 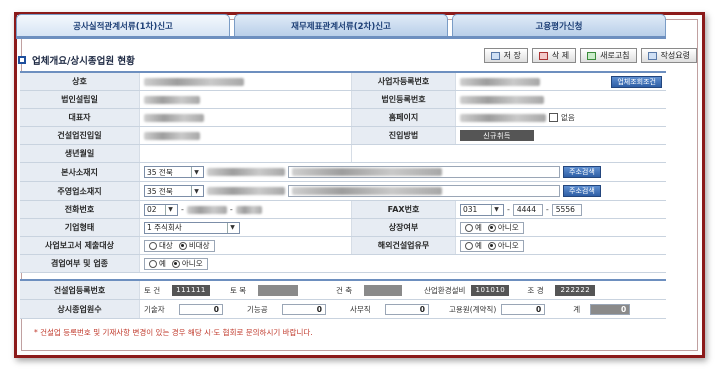 What do you see at coordinates (668, 55) in the screenshot?
I see `guide-button: 작성요령` at bounding box center [668, 55].